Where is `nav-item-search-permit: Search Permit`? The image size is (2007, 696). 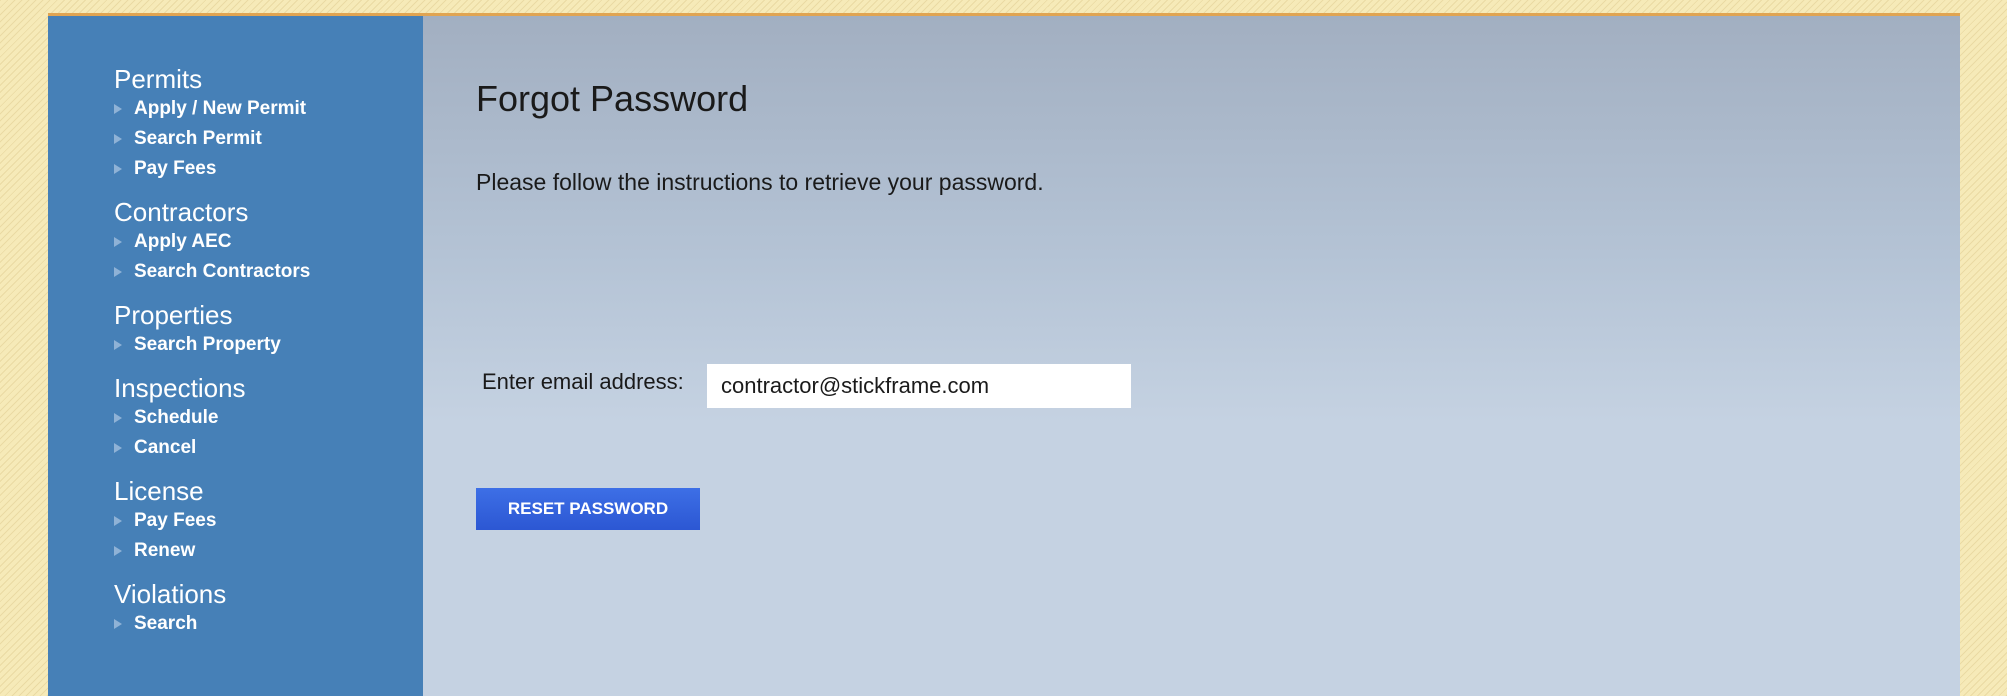
nav-item-search-permit: Search Permit is located at coordinates (268, 139).